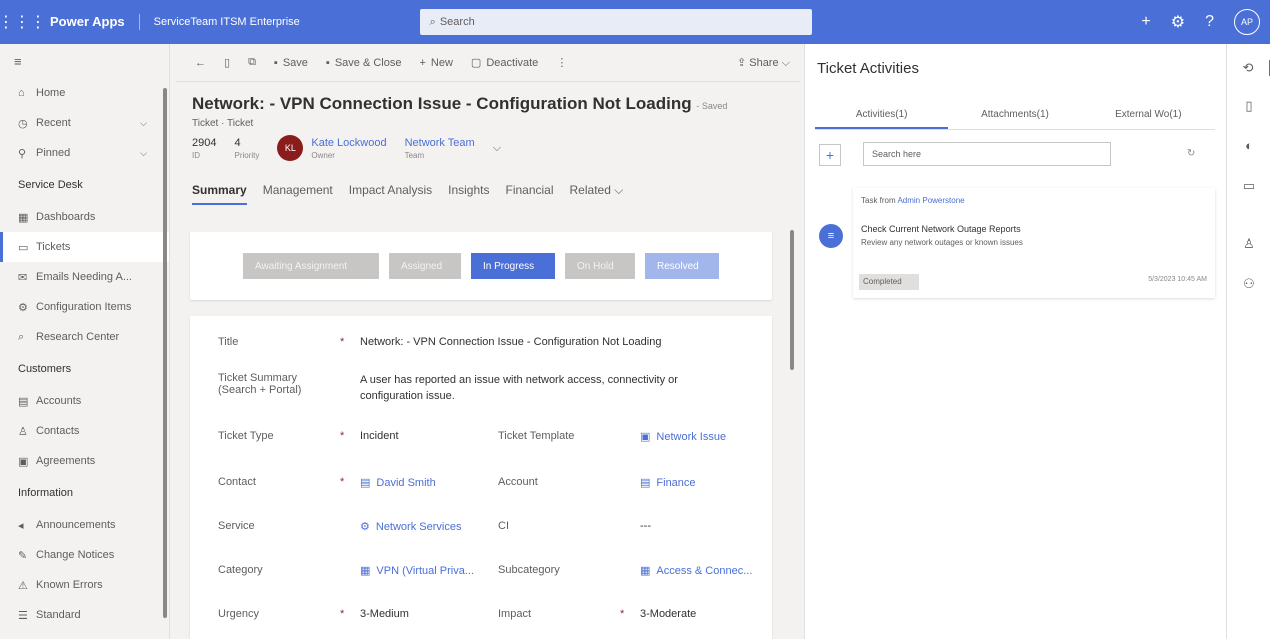  Describe the element at coordinates (1248, 186) in the screenshot. I see `chat-icon: ▭` at that location.